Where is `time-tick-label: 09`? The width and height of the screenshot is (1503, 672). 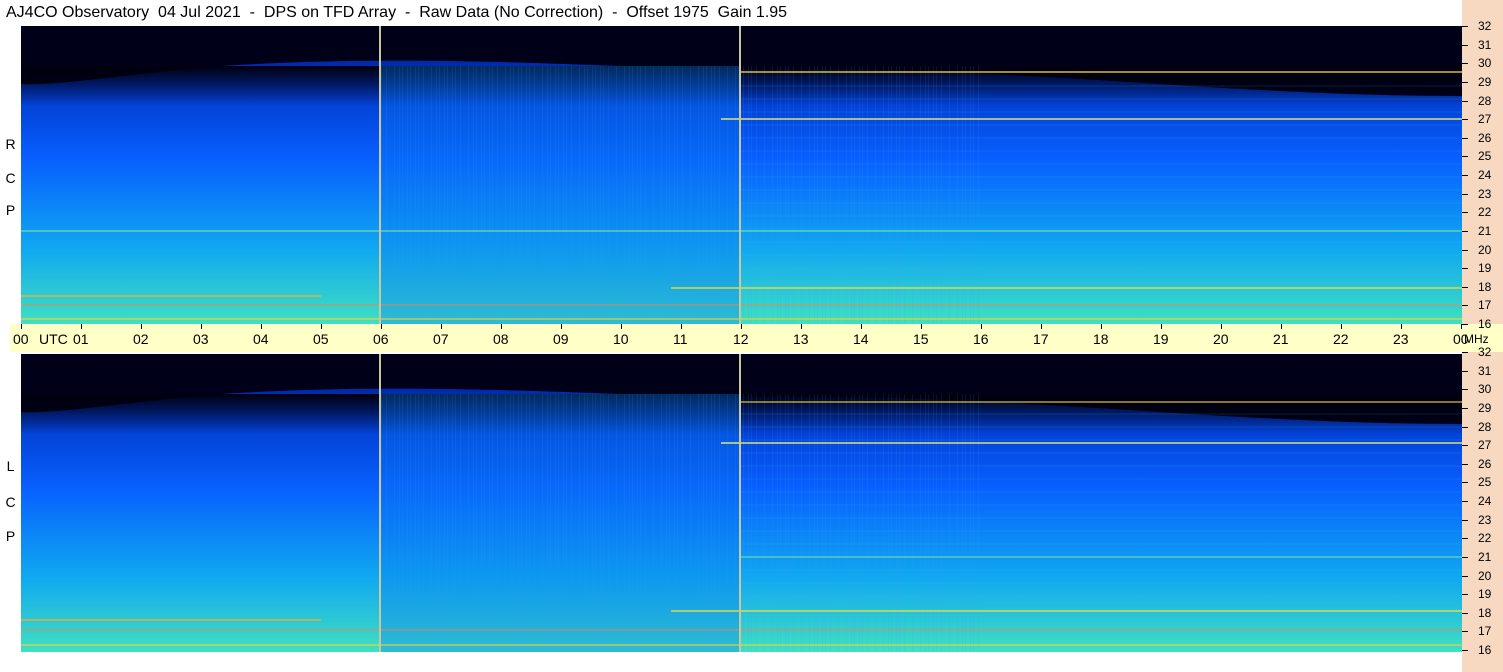 time-tick-label: 09 is located at coordinates (561, 339).